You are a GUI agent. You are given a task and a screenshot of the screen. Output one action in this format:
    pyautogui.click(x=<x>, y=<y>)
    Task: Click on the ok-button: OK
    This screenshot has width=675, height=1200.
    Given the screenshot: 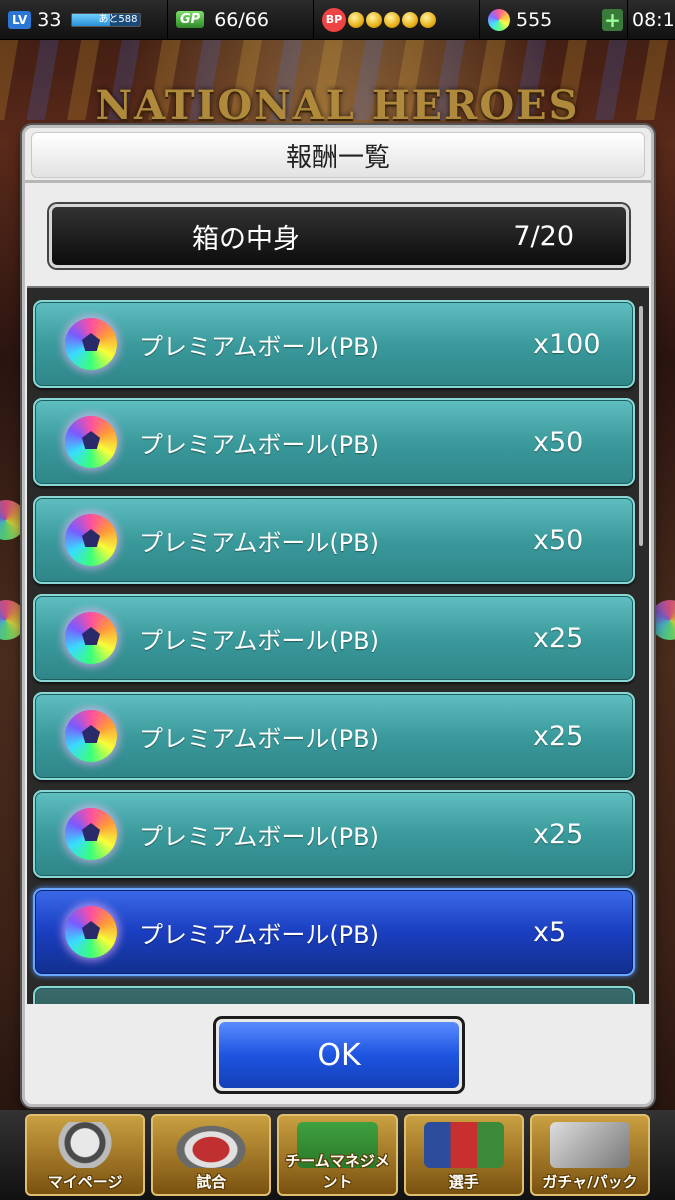 What is the action you would take?
    pyautogui.click(x=339, y=1055)
    